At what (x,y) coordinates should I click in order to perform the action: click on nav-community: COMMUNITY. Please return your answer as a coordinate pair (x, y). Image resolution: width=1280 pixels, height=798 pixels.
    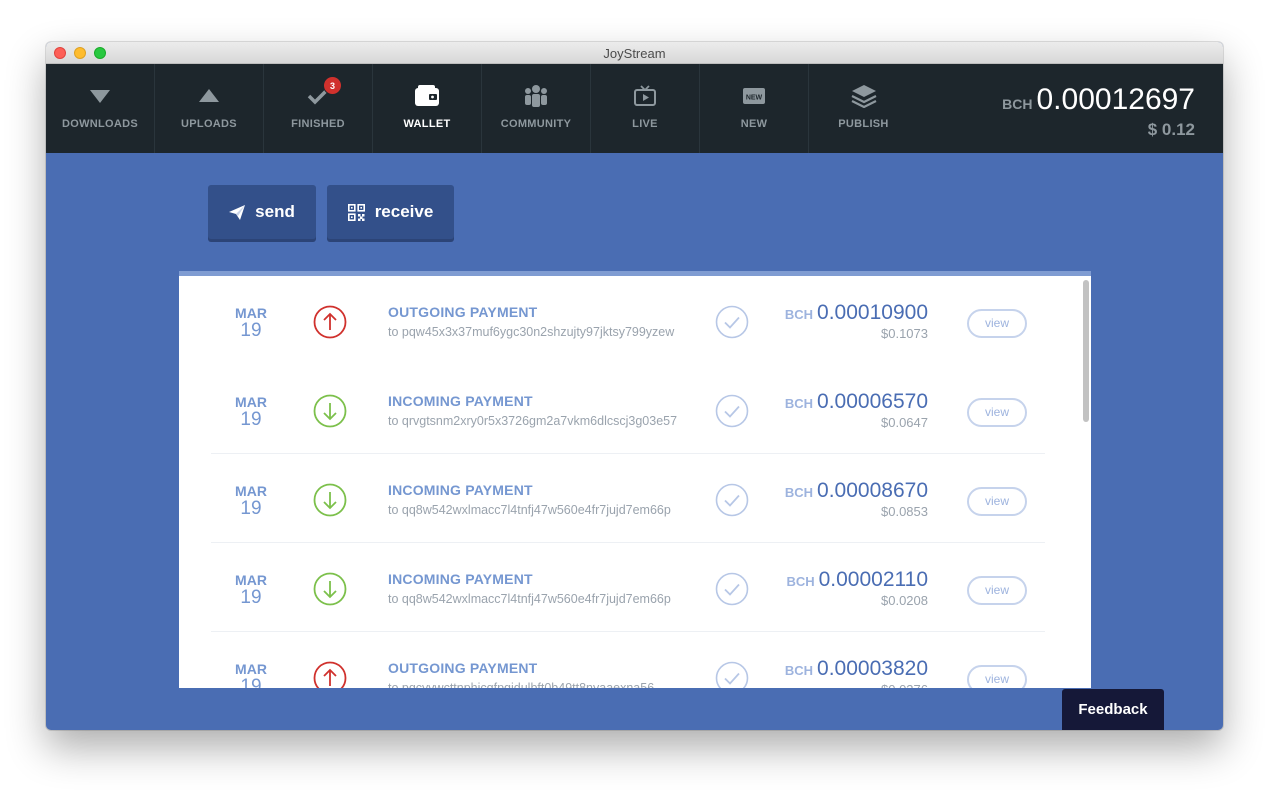
    Looking at the image, I should click on (536, 108).